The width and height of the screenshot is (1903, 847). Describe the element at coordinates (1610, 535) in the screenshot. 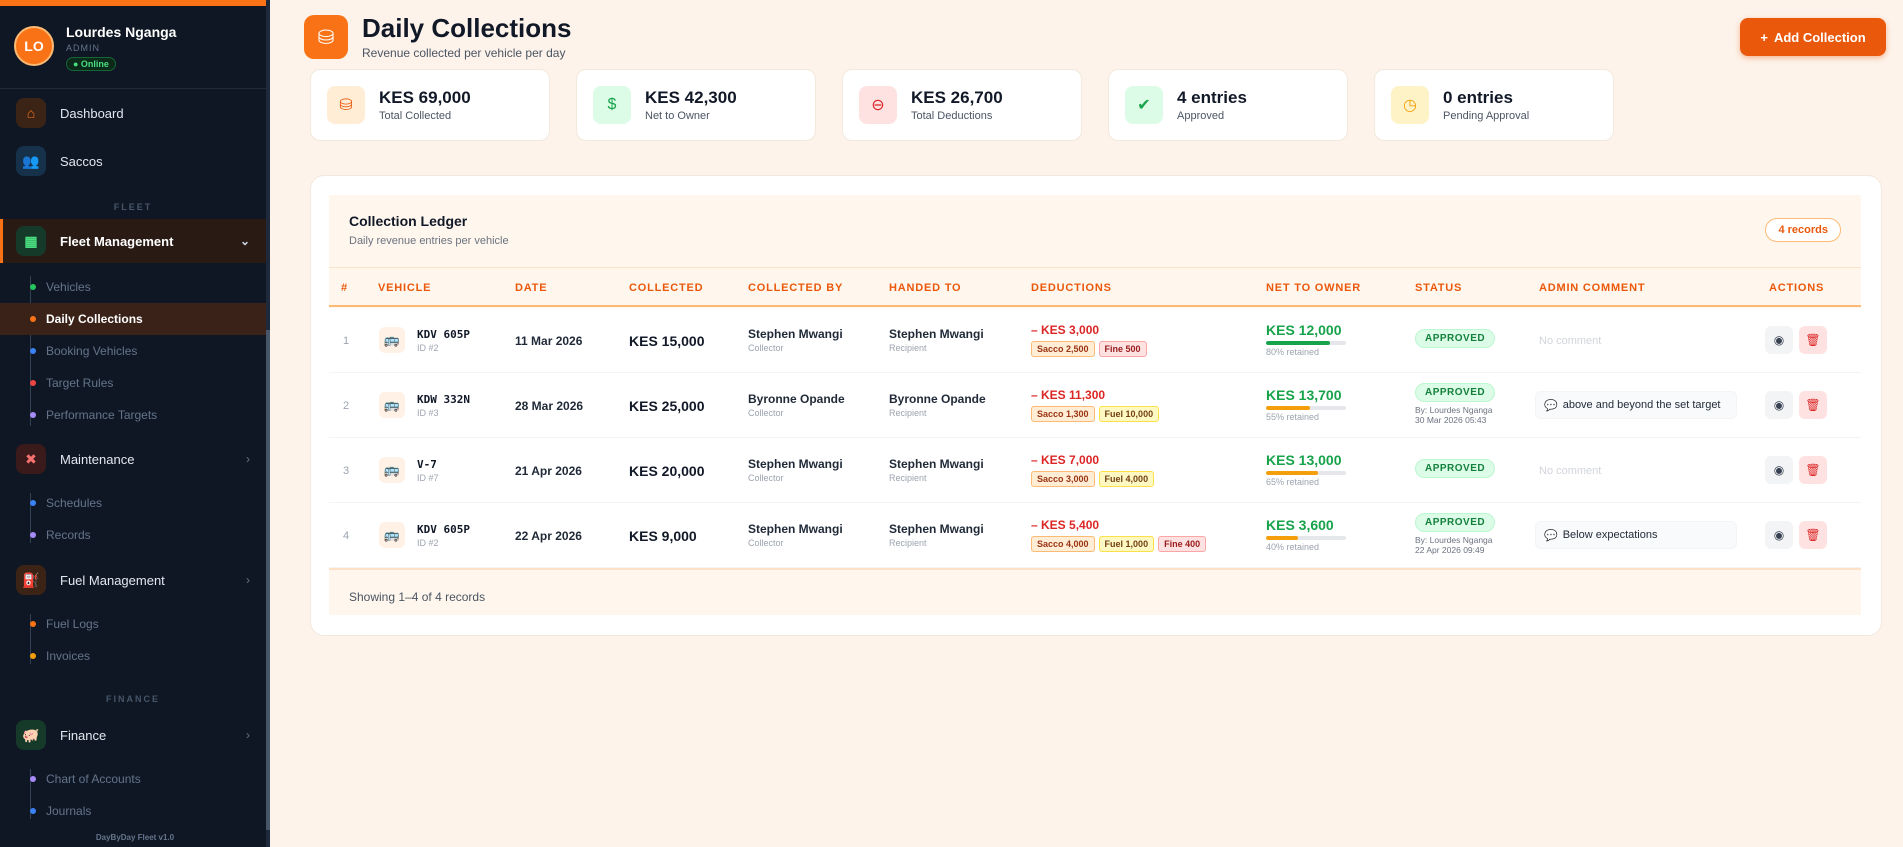

I see `admin-comment: Below expectations` at that location.